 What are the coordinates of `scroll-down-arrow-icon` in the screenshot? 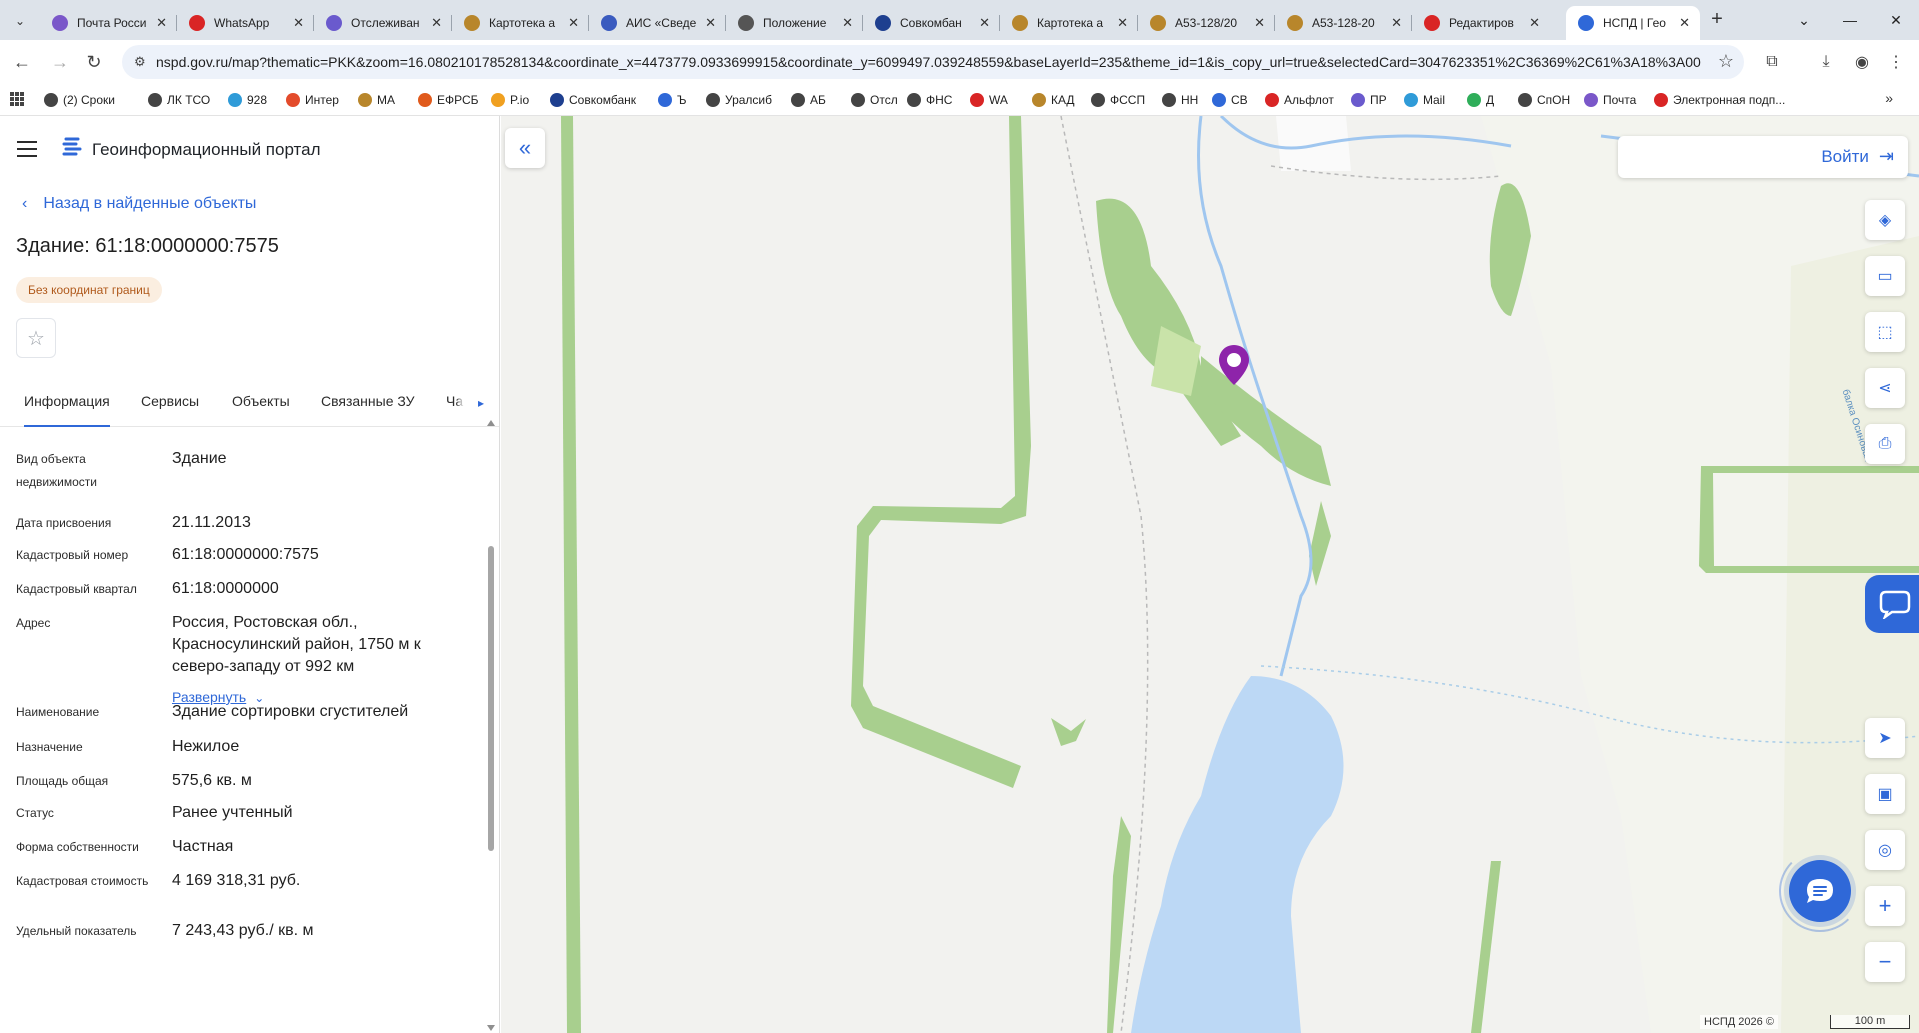 It's located at (491, 1028).